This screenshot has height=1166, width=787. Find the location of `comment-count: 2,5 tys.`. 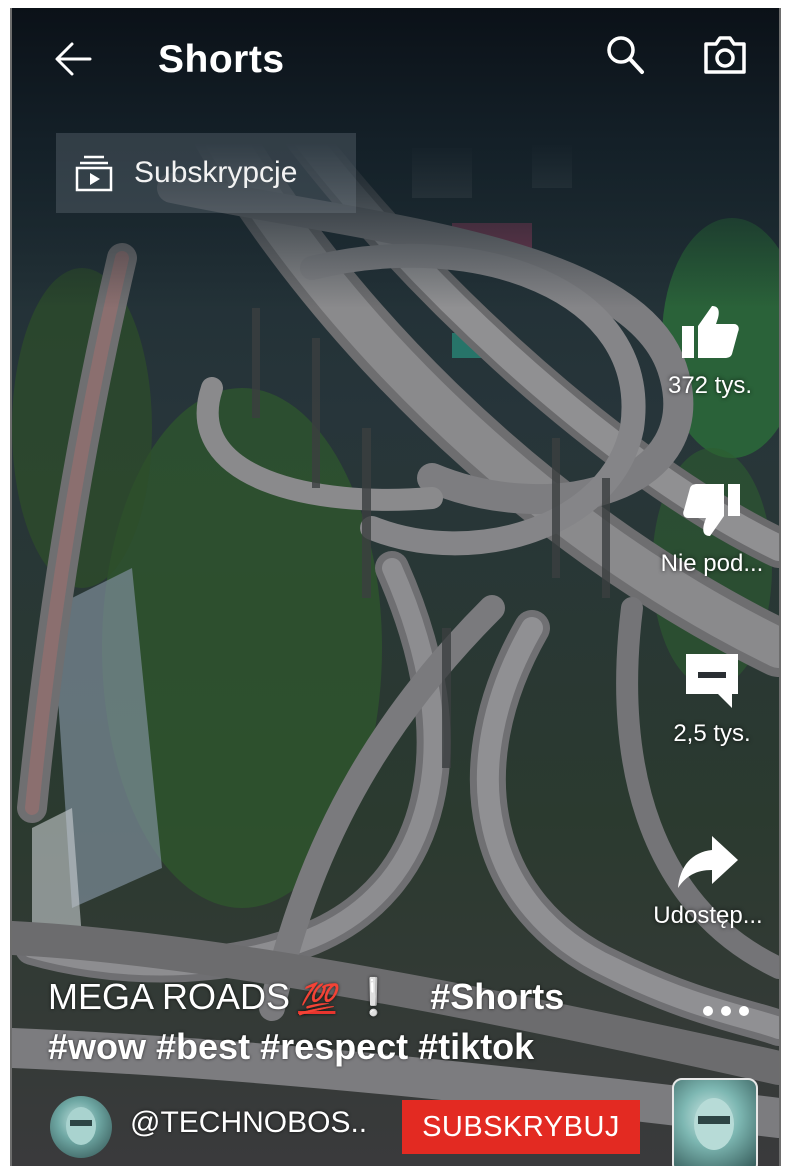

comment-count: 2,5 tys. is located at coordinates (712, 733).